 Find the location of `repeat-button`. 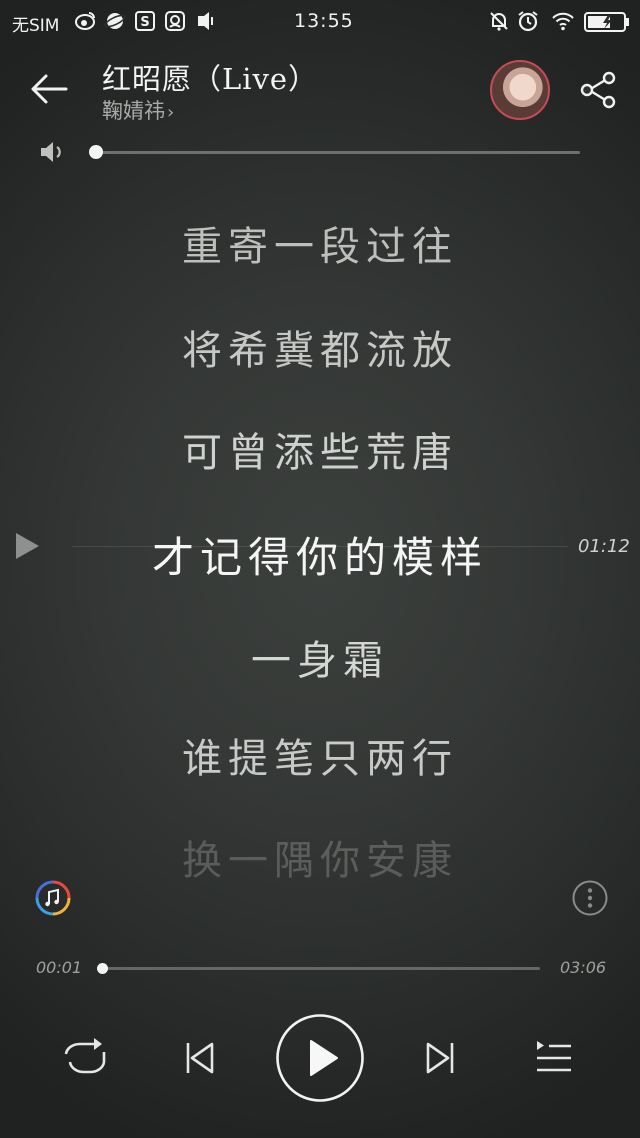

repeat-button is located at coordinates (86, 1058).